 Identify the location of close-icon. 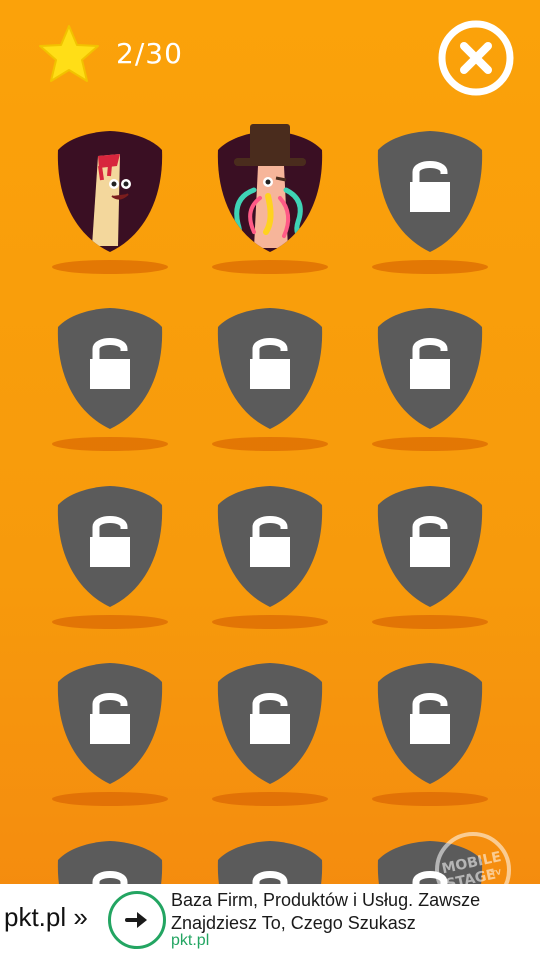
(476, 58).